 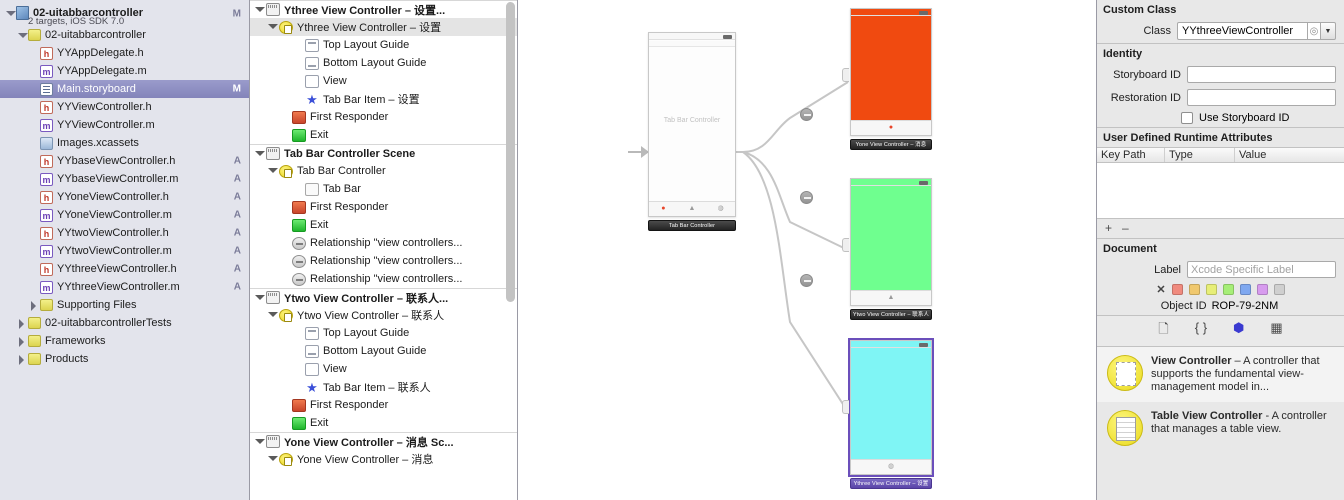 I want to click on scene-title-tab-bar-controller: Tab Bar Controller, so click(x=692, y=225).